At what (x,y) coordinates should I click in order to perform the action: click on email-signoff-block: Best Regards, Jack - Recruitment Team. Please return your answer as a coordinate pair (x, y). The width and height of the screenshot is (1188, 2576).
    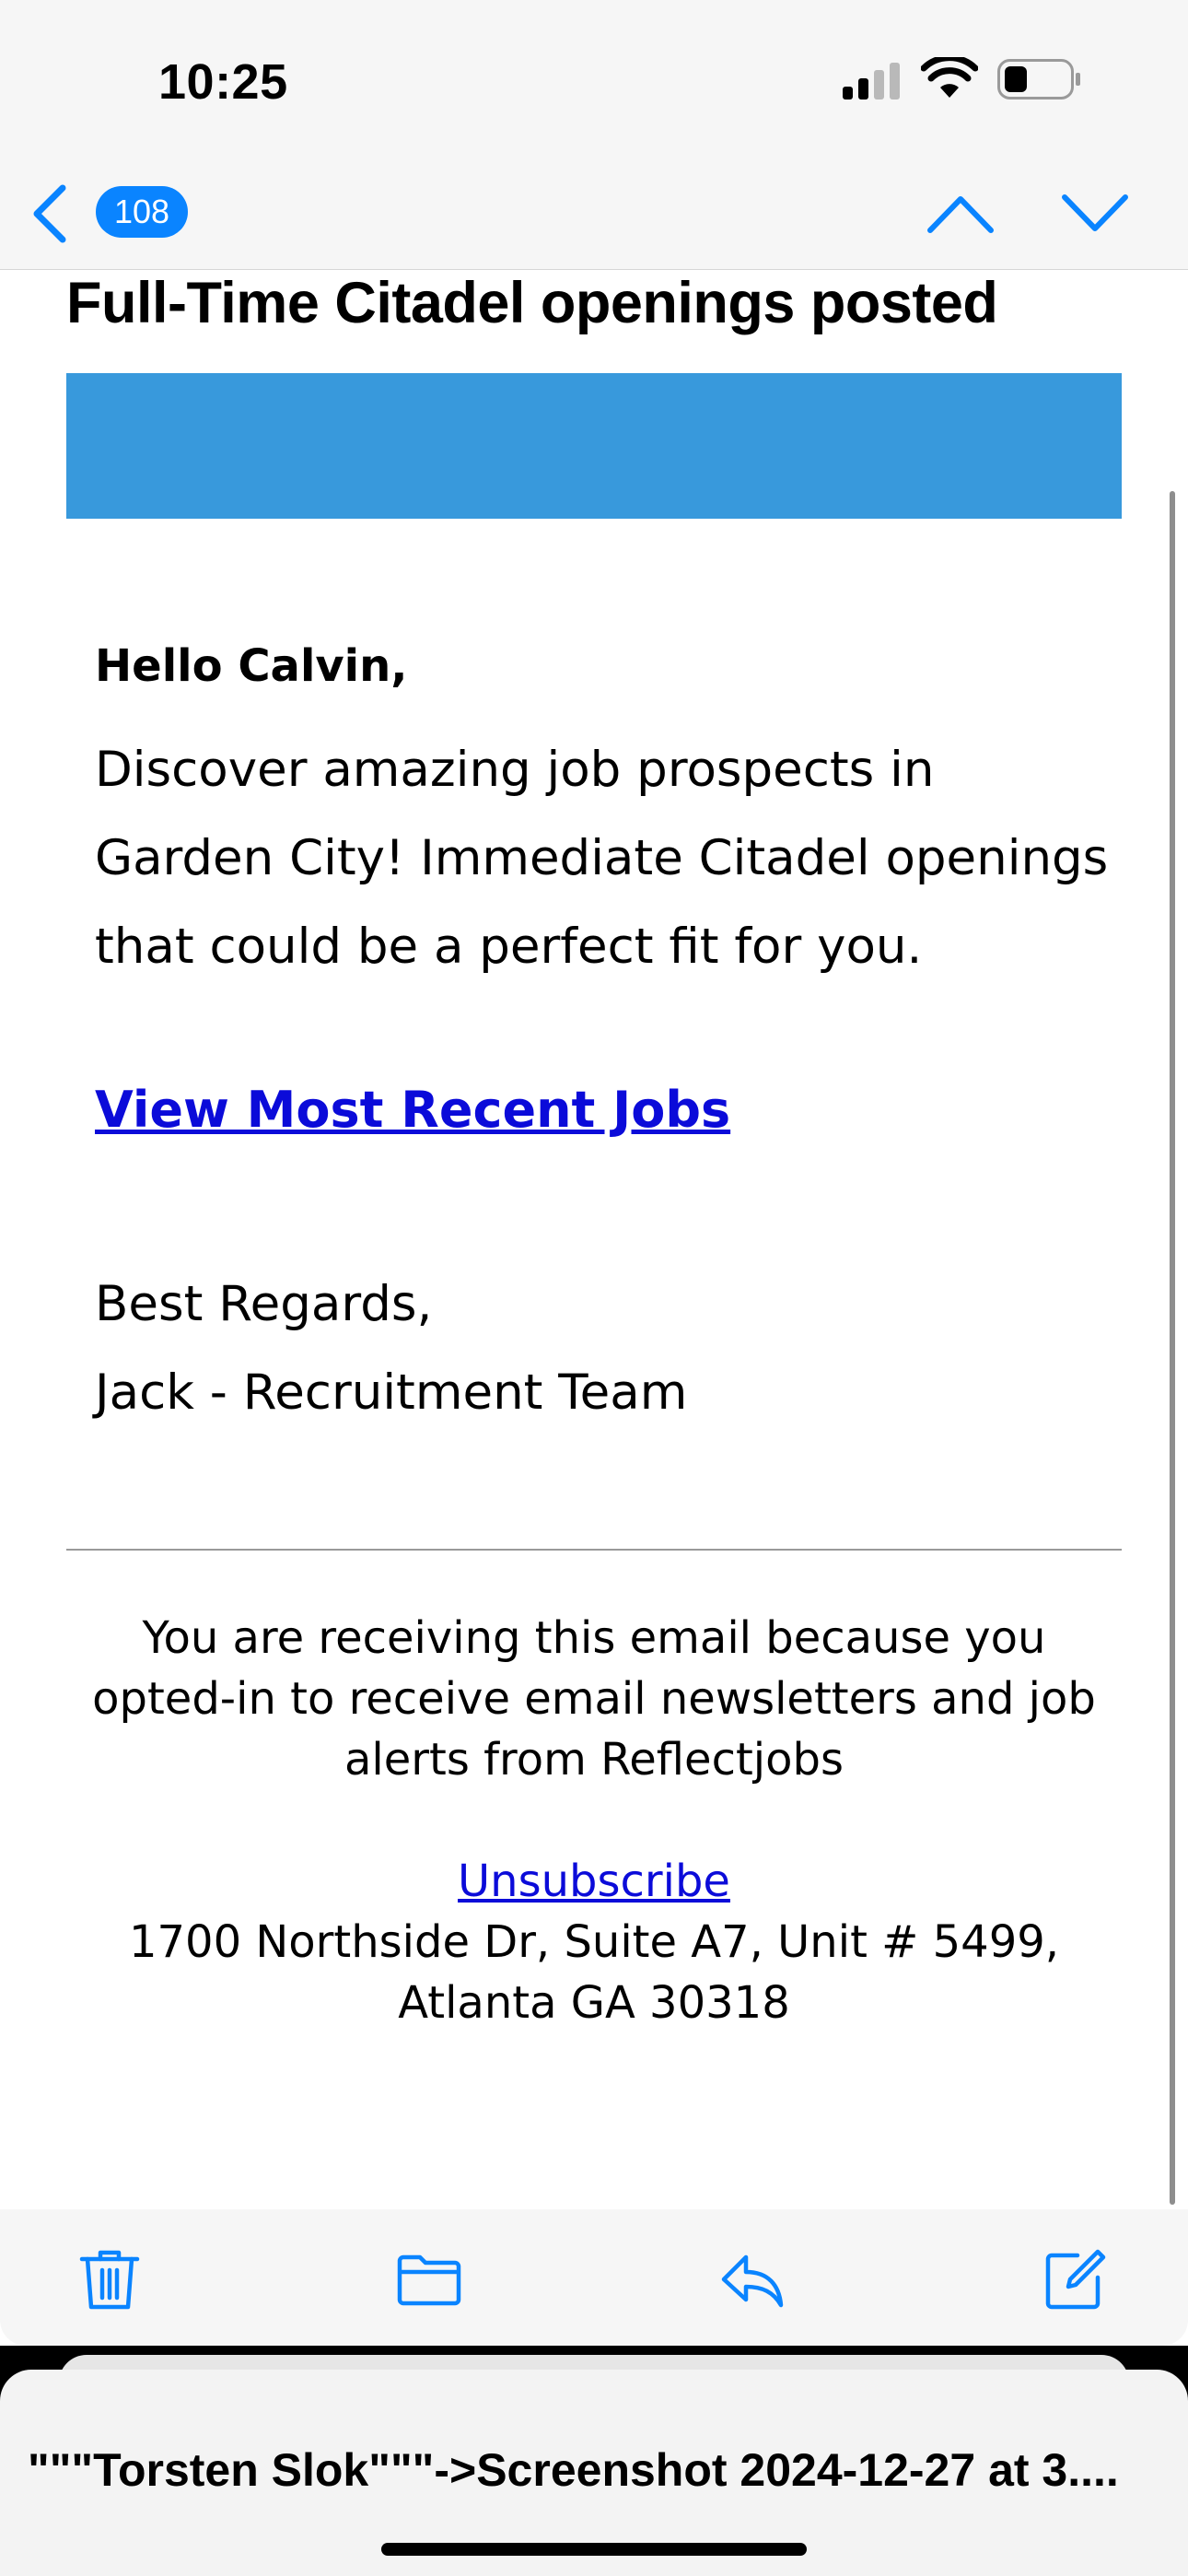
    Looking at the image, I should click on (391, 1348).